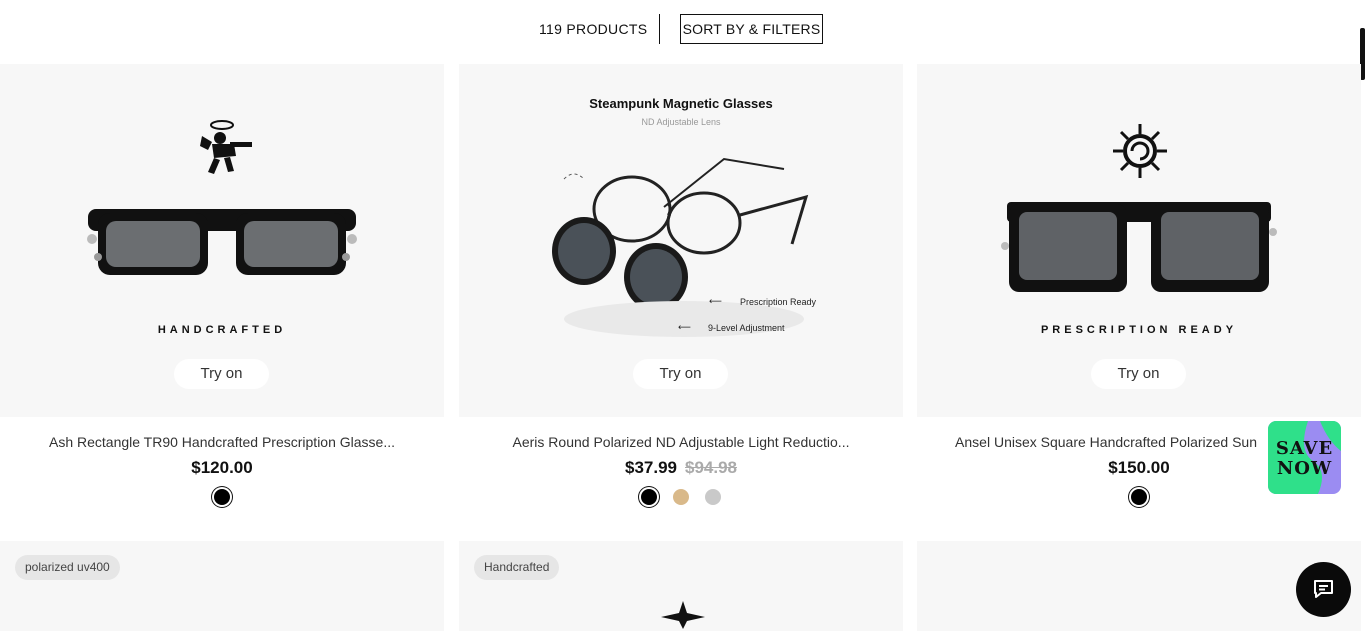 This screenshot has height=631, width=1365. What do you see at coordinates (1139, 247) in the screenshot?
I see `square-glasses-image` at bounding box center [1139, 247].